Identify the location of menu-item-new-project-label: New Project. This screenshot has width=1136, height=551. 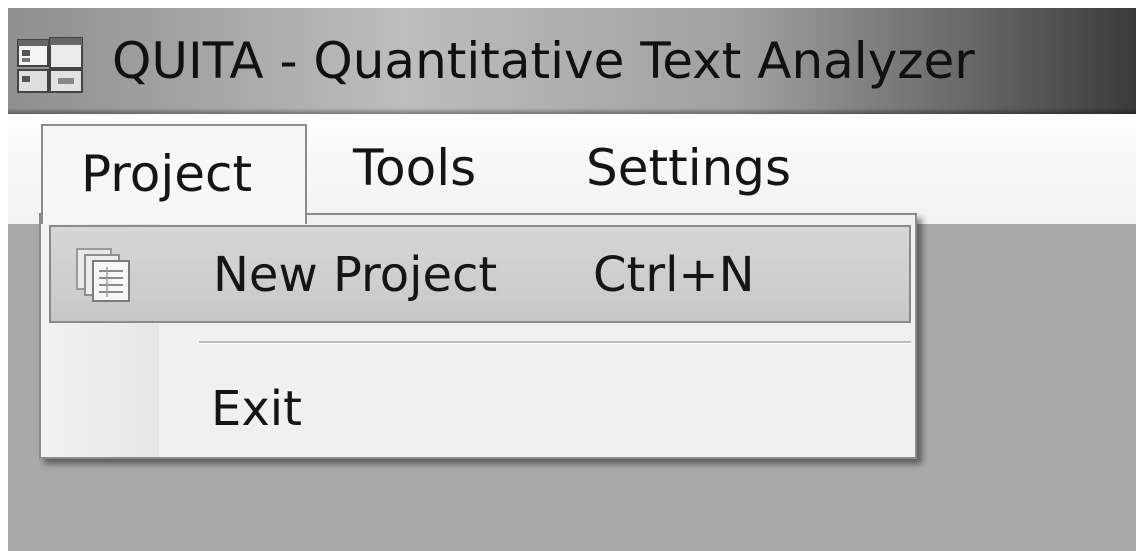
(355, 275).